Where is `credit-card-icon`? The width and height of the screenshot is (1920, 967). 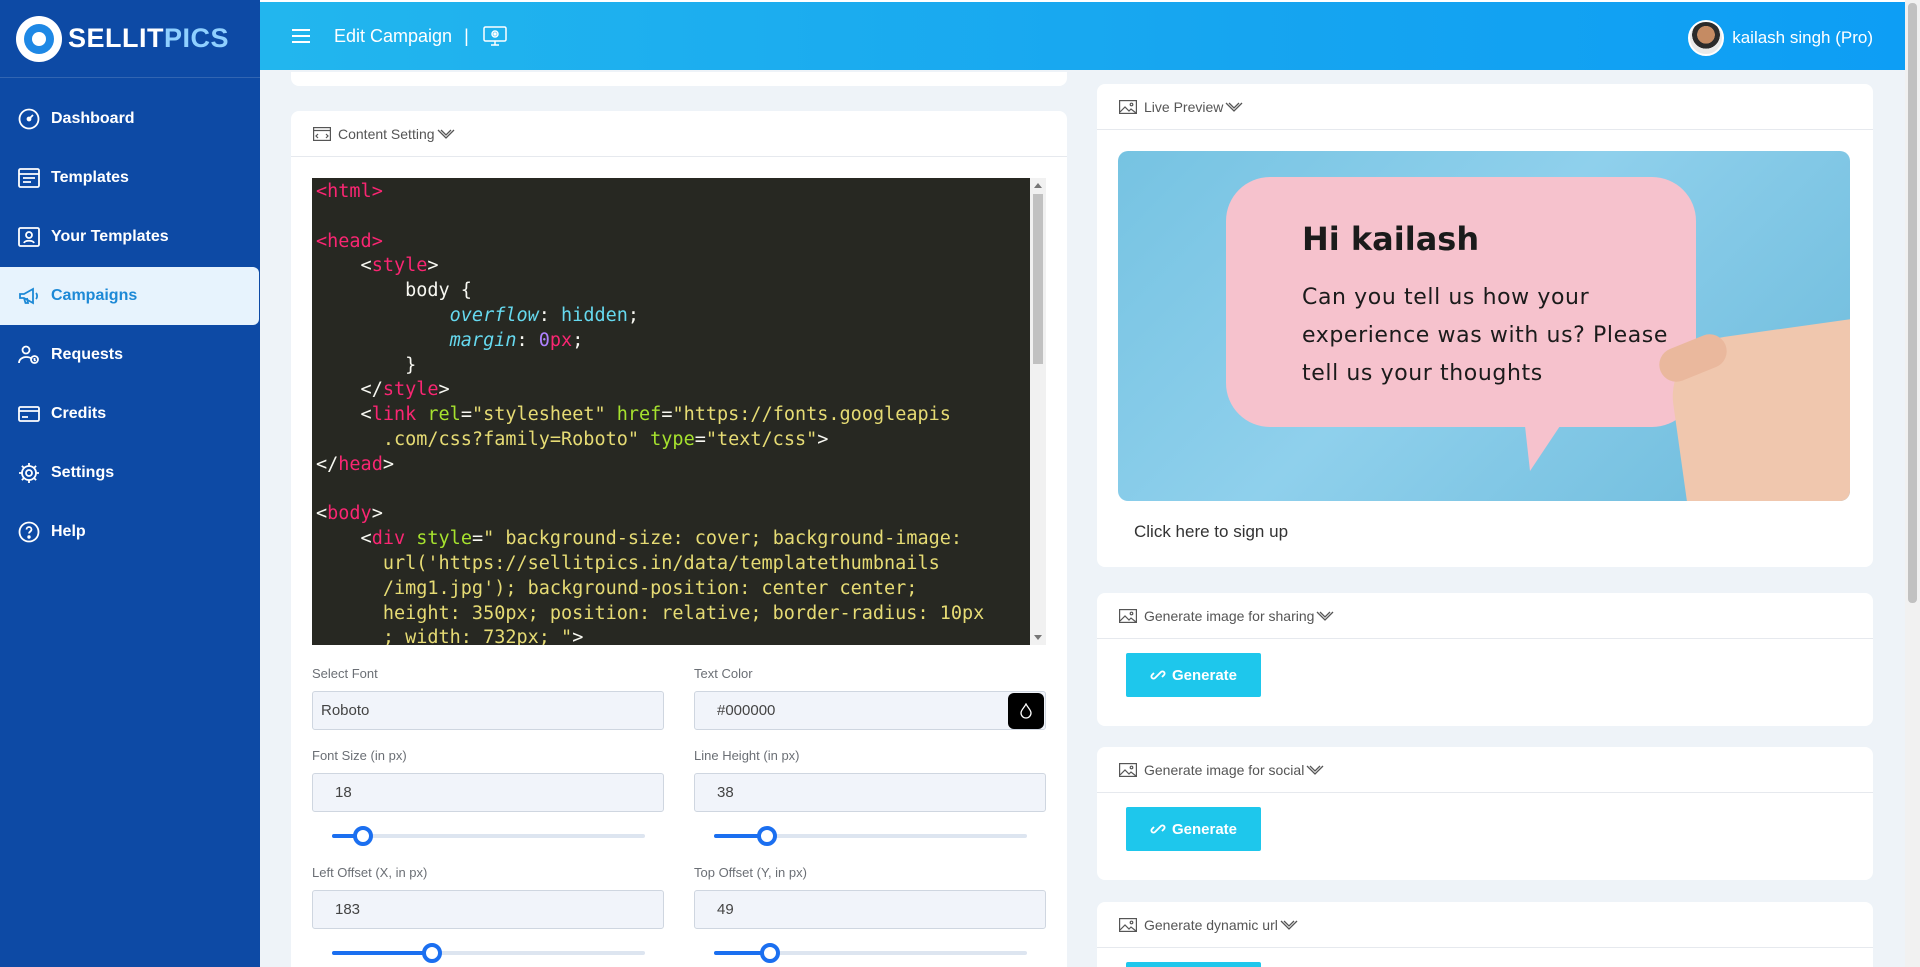
credit-card-icon is located at coordinates (29, 414).